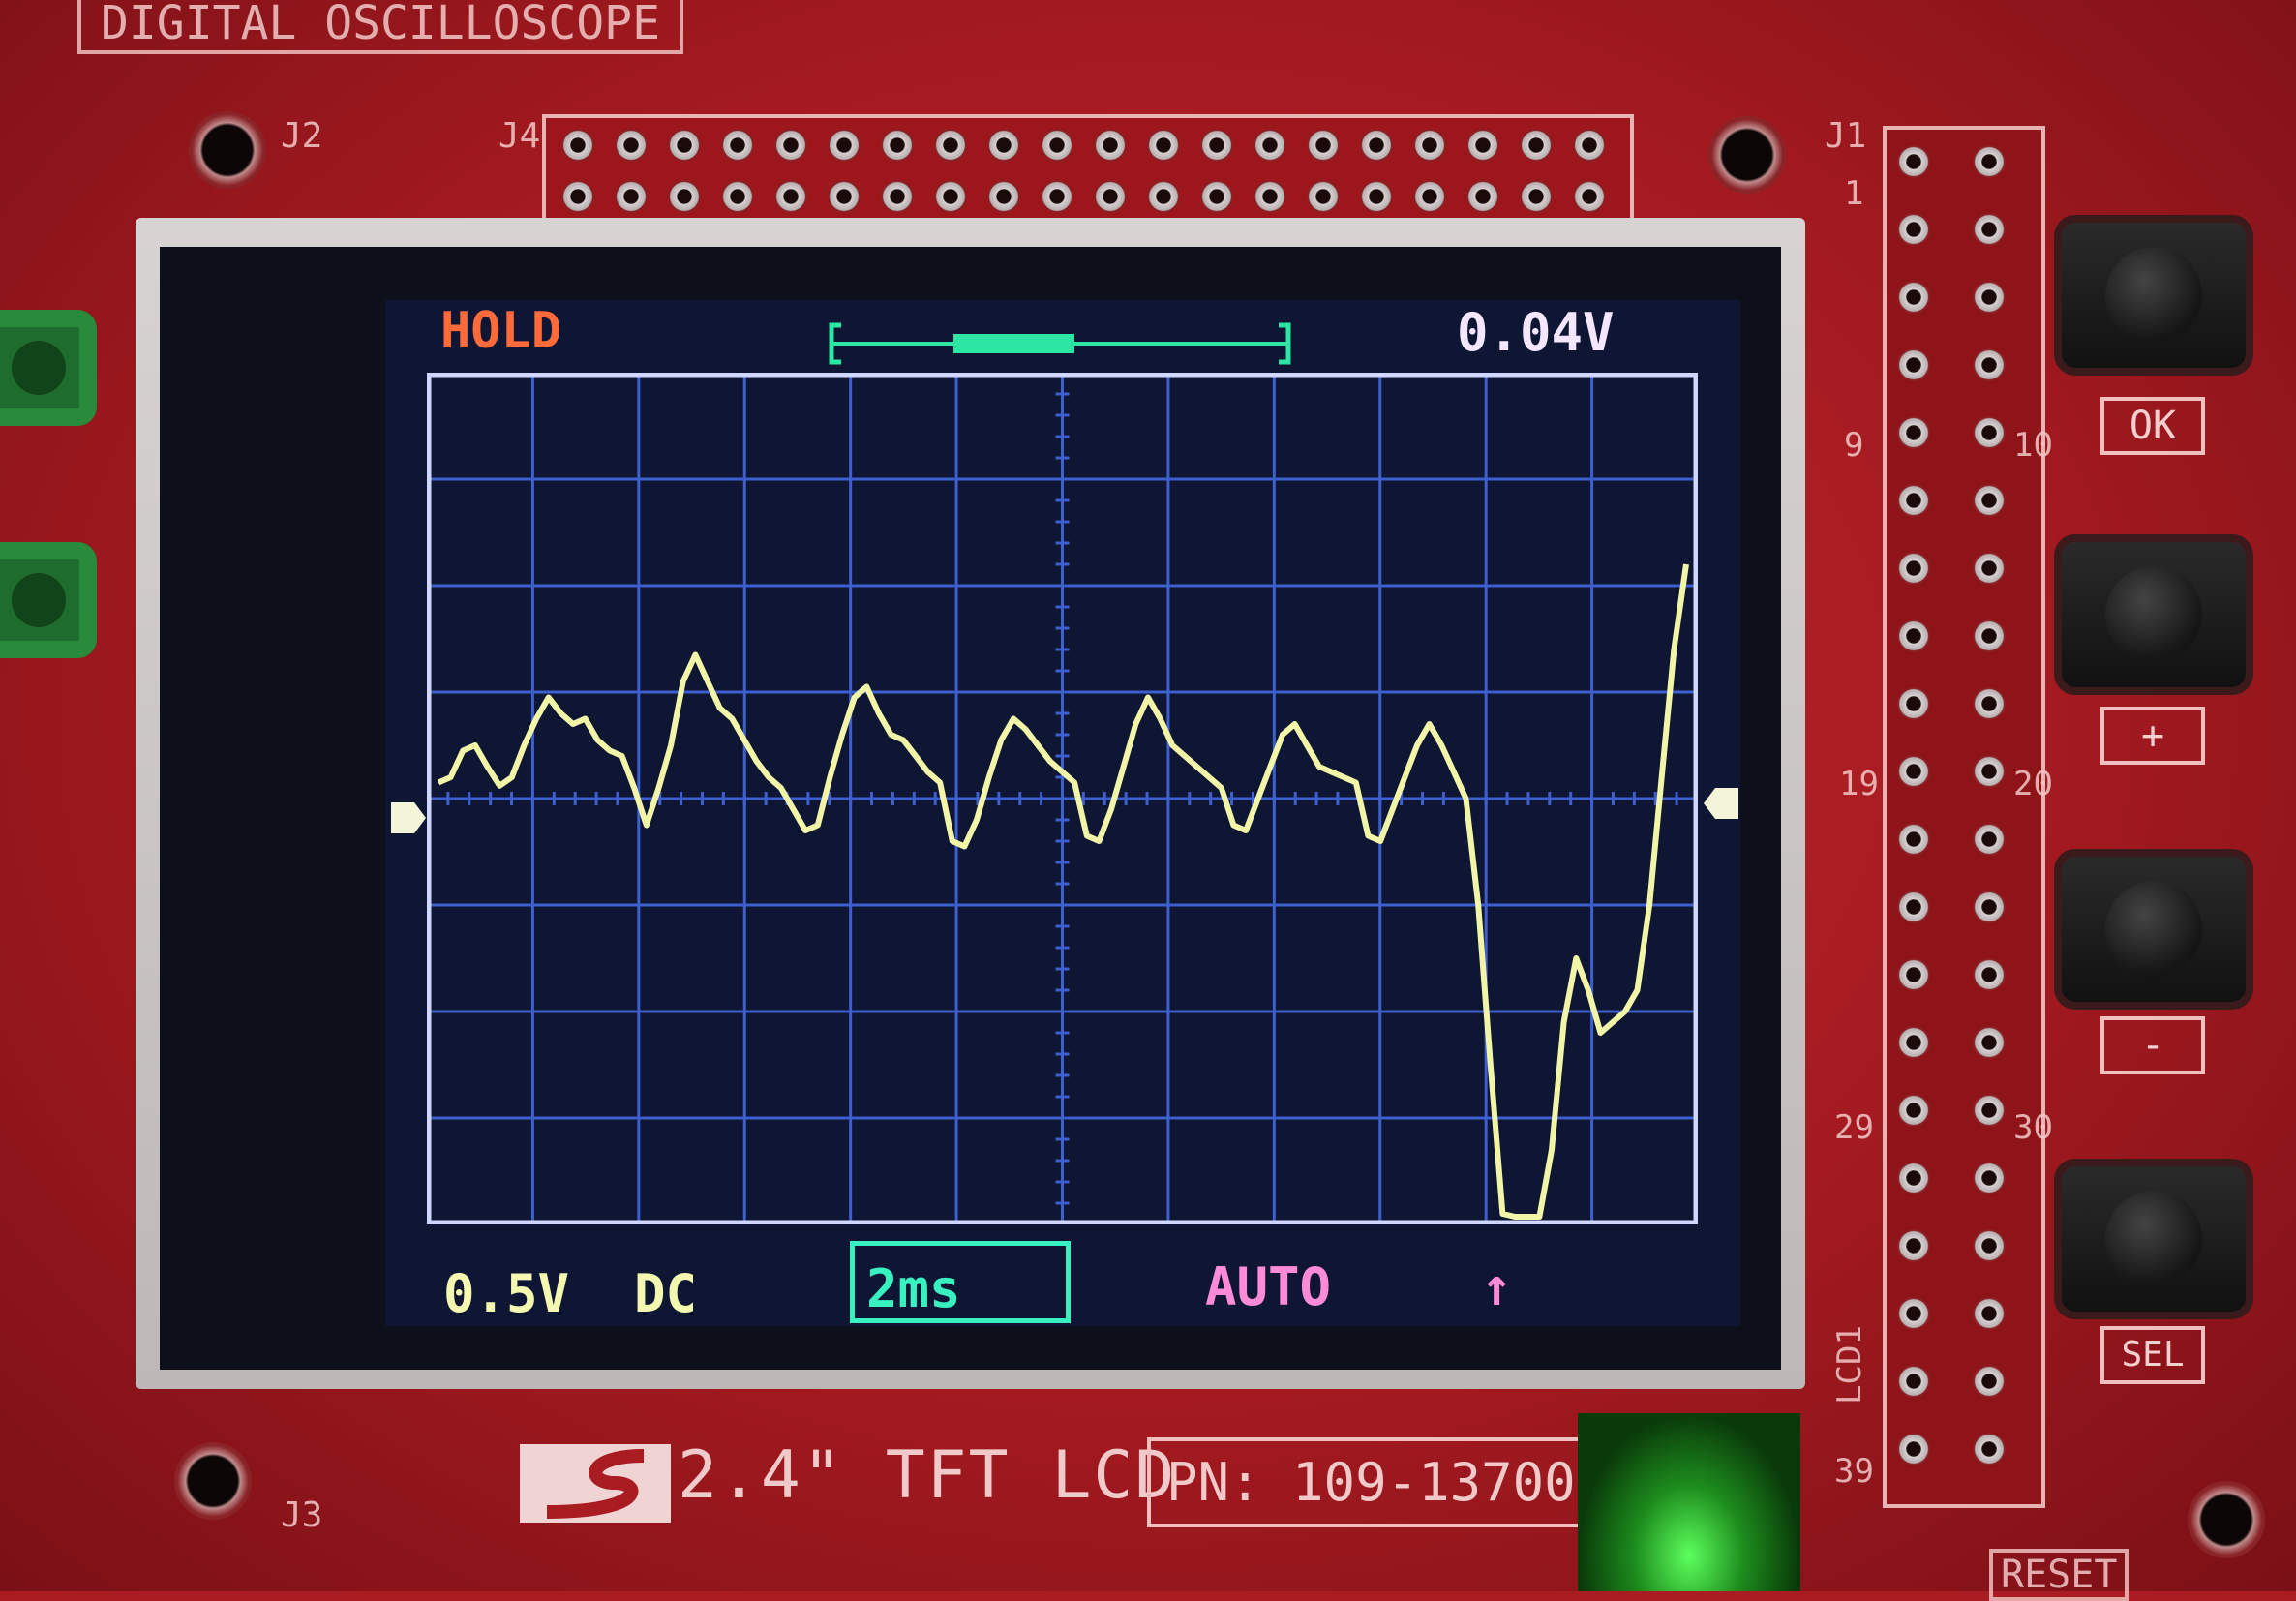 The width and height of the screenshot is (2296, 1601). Describe the element at coordinates (1854, 1127) in the screenshot. I see `pin-number-29: 29` at that location.